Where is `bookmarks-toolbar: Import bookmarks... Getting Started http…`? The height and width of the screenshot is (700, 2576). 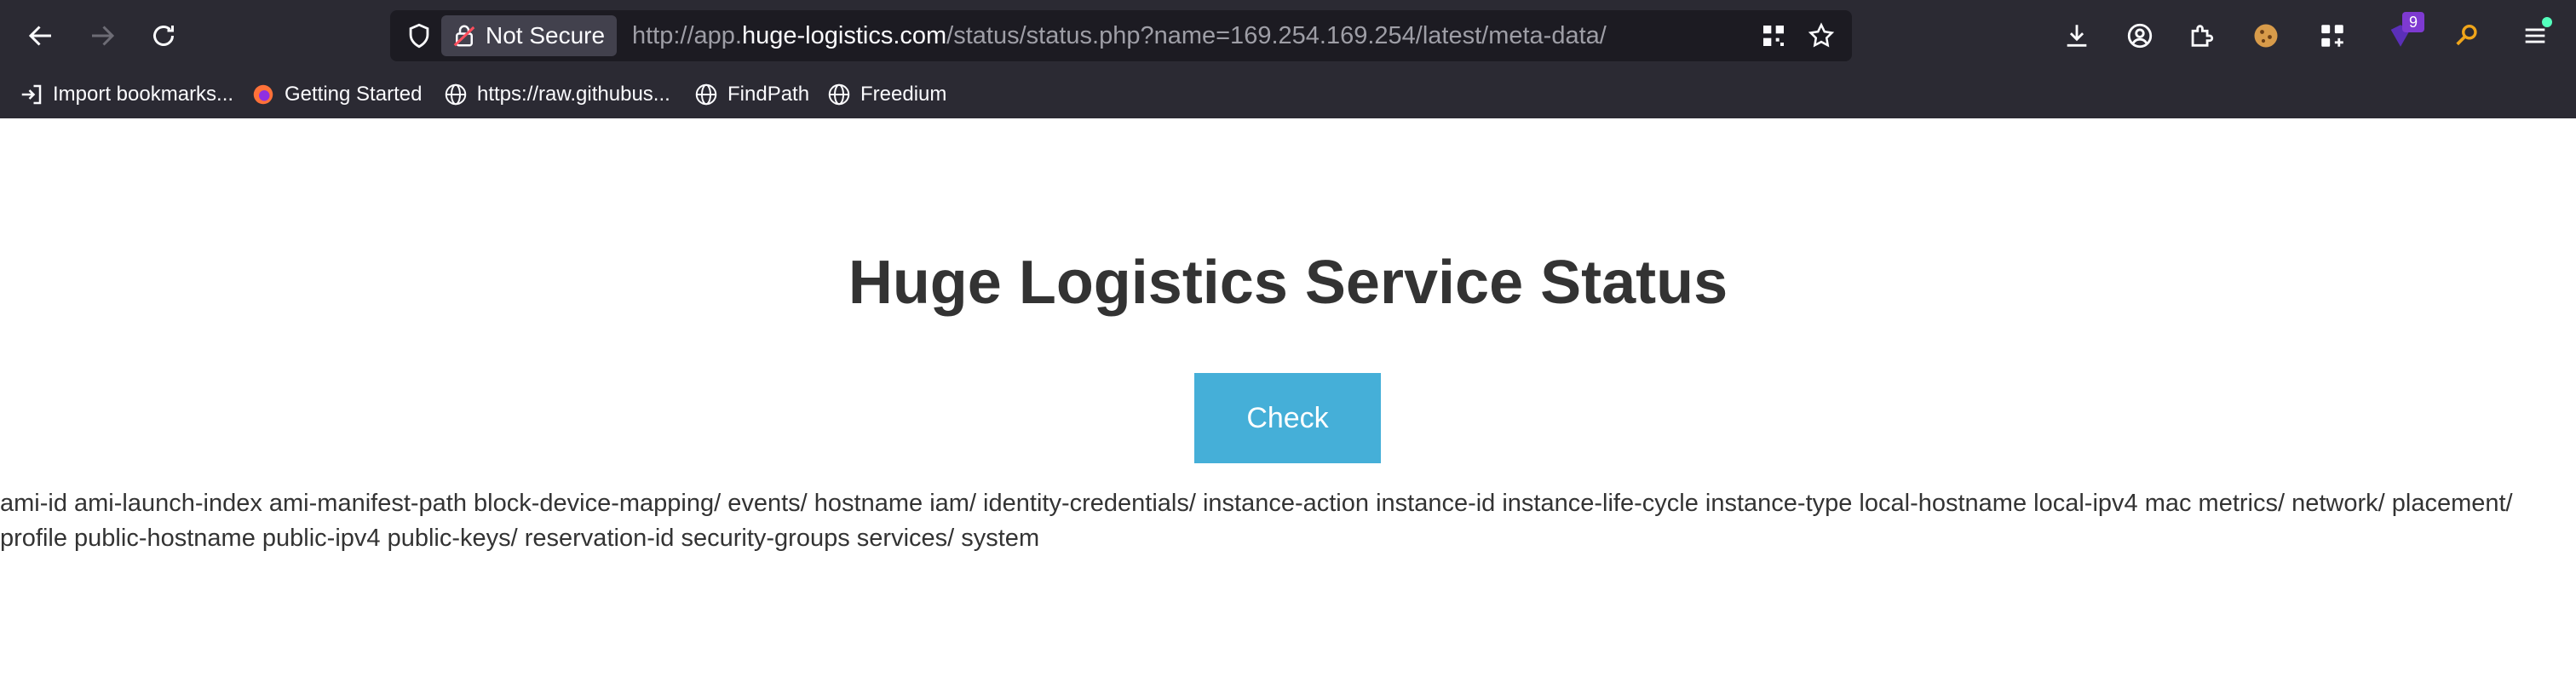
bookmarks-toolbar: Import bookmarks... Getting Started http… is located at coordinates (1288, 95).